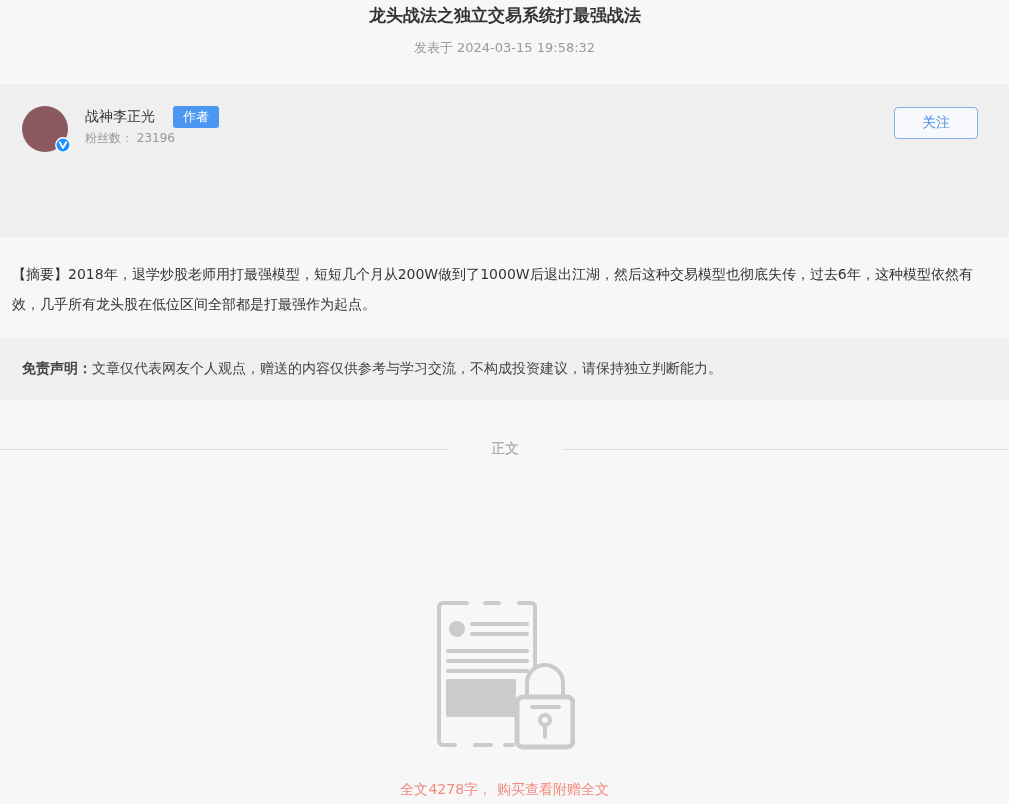  Describe the element at coordinates (504, 48) in the screenshot. I see `publish-date: 发表于 2024-03-15 19:58:32` at that location.